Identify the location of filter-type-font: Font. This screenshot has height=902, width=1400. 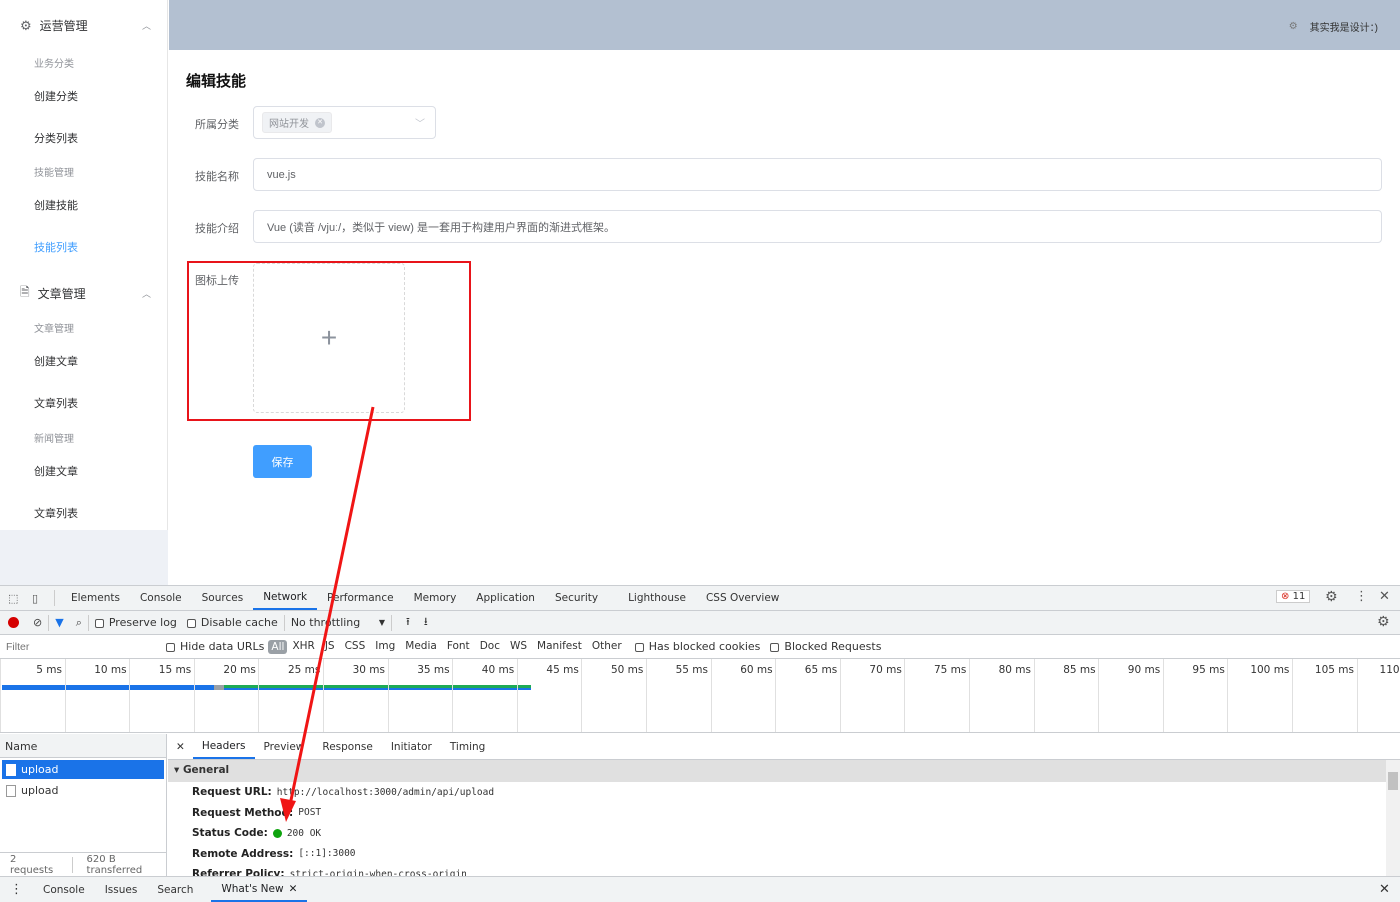
(458, 647).